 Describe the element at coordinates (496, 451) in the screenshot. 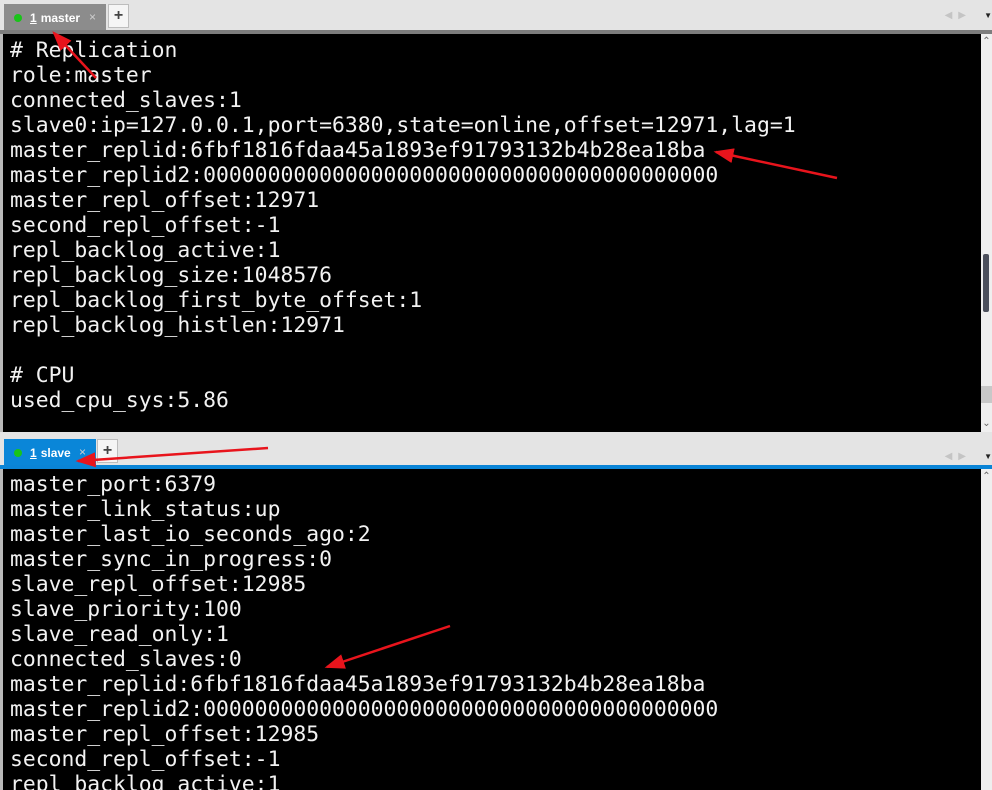

I see `slave-tab-bar: 1 slave × + ◀▶ ▼` at that location.